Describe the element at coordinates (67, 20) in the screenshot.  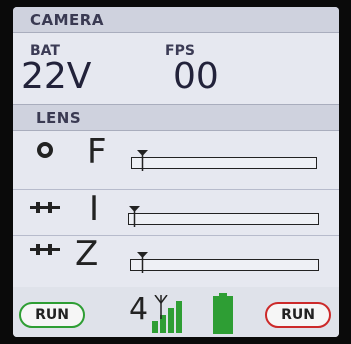
I see `camera-title: CAMERA` at that location.